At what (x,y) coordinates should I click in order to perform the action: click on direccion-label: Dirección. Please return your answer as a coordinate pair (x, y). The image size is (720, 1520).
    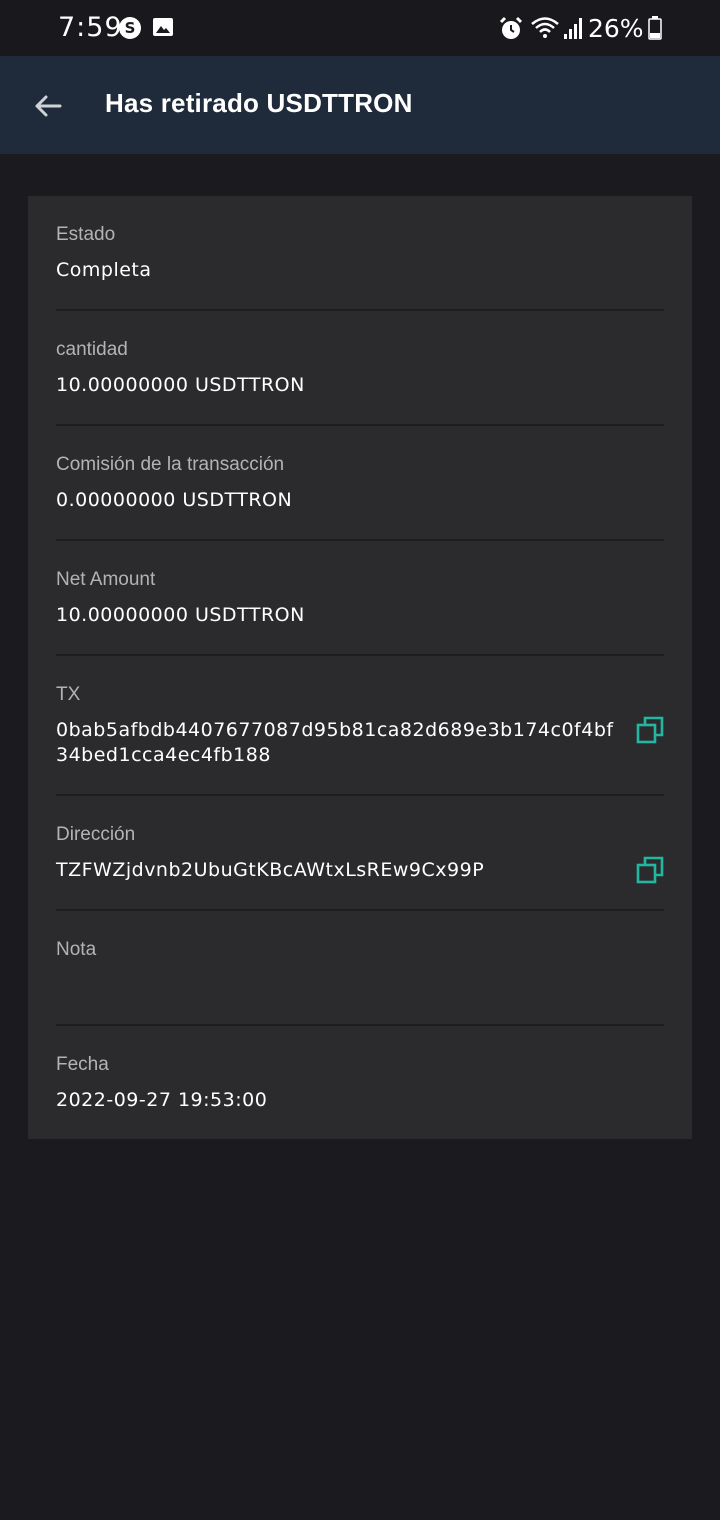
    Looking at the image, I should click on (96, 834).